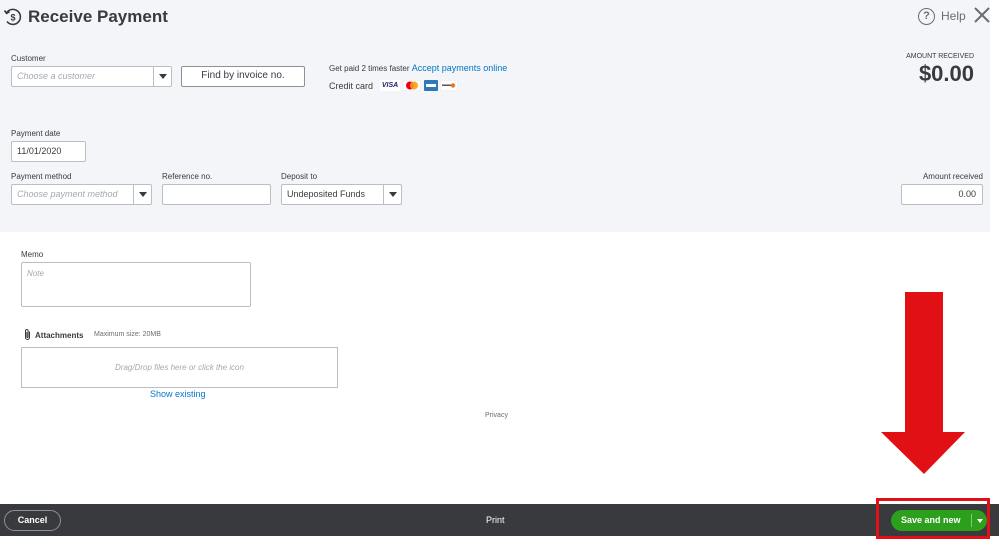 The width and height of the screenshot is (999, 549). Describe the element at coordinates (36, 133) in the screenshot. I see `payment-date-label: Payment date` at that location.